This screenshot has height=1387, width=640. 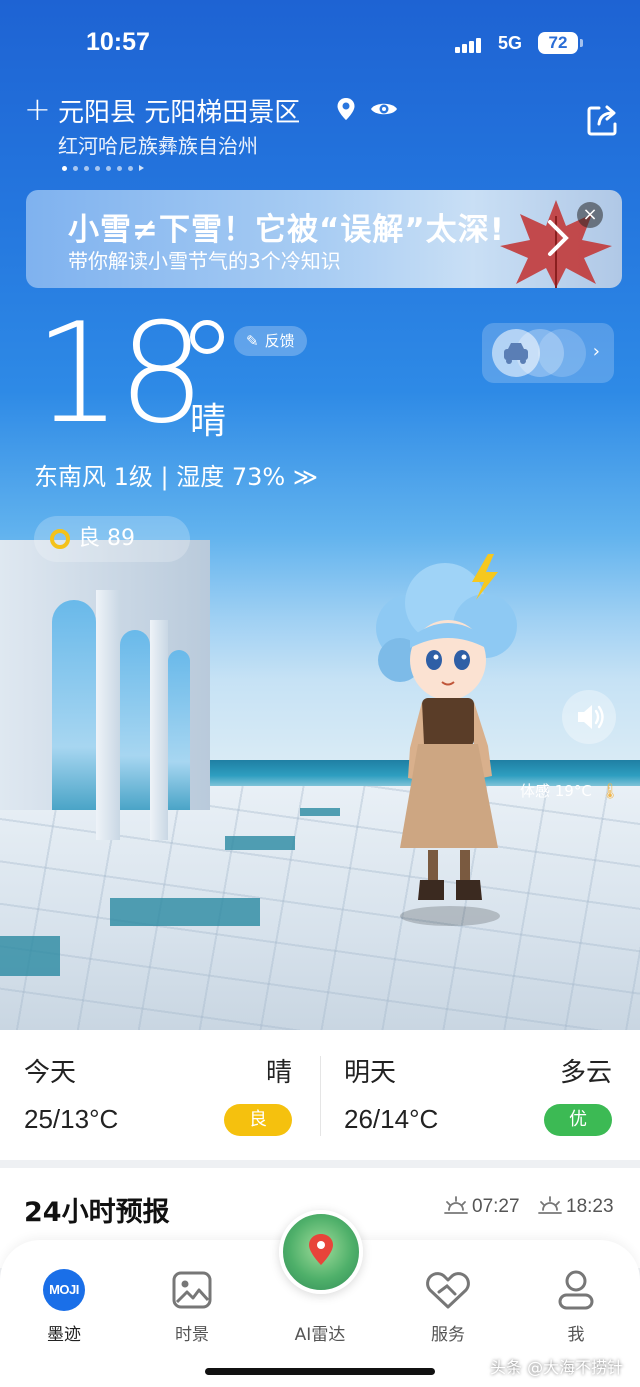 I want to click on day-label: 明天, so click(x=370, y=1073).